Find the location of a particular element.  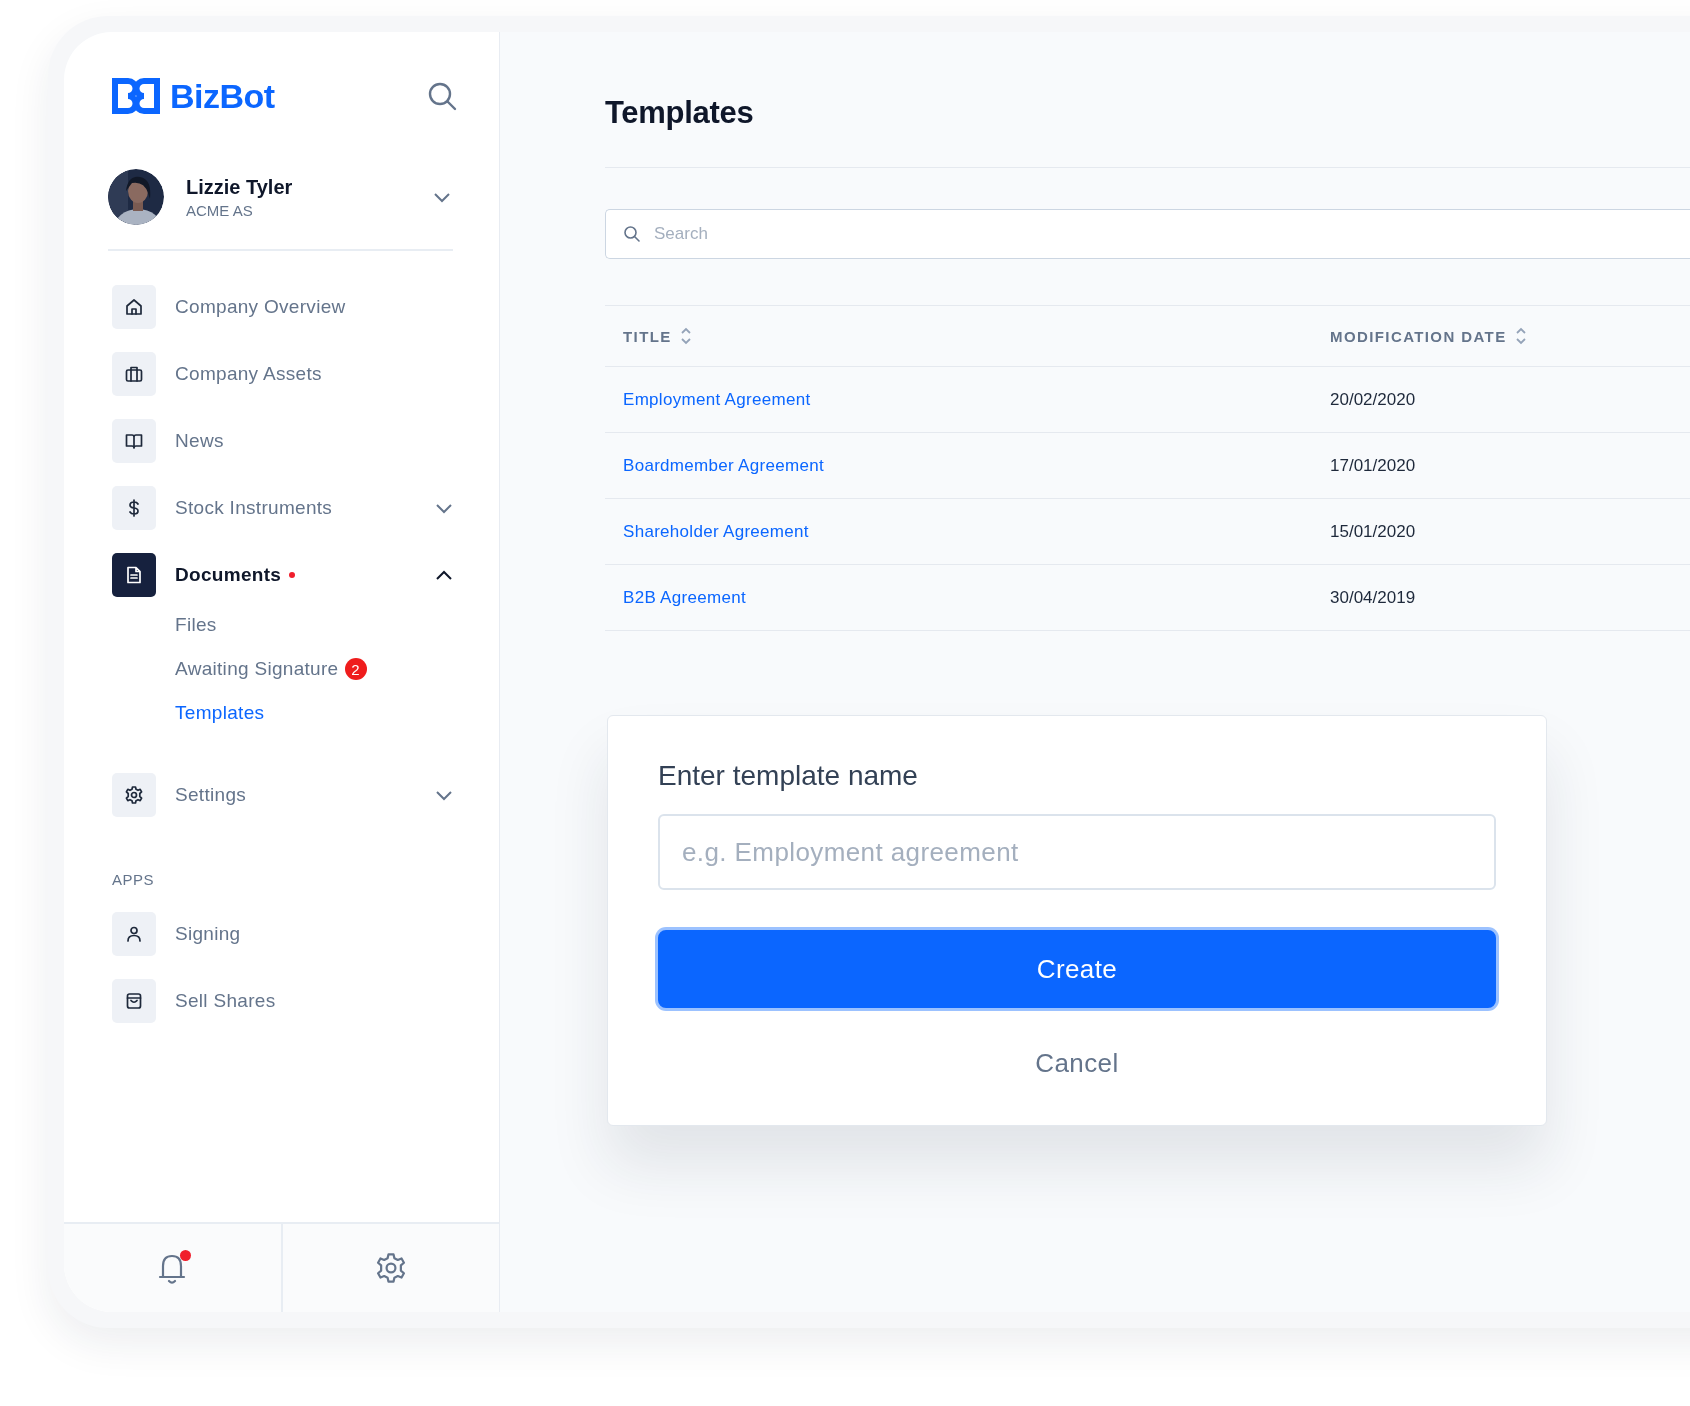

company-name: ACME AS is located at coordinates (220, 210).